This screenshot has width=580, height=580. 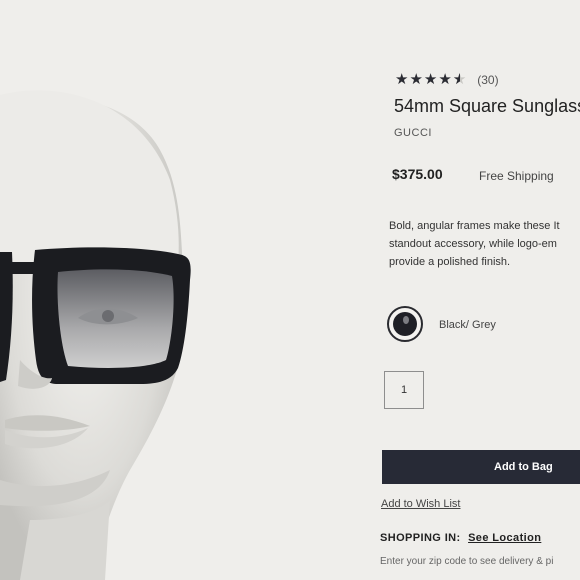 What do you see at coordinates (420, 504) in the screenshot?
I see `add-to-wishlist-link: Add to Wish List` at bounding box center [420, 504].